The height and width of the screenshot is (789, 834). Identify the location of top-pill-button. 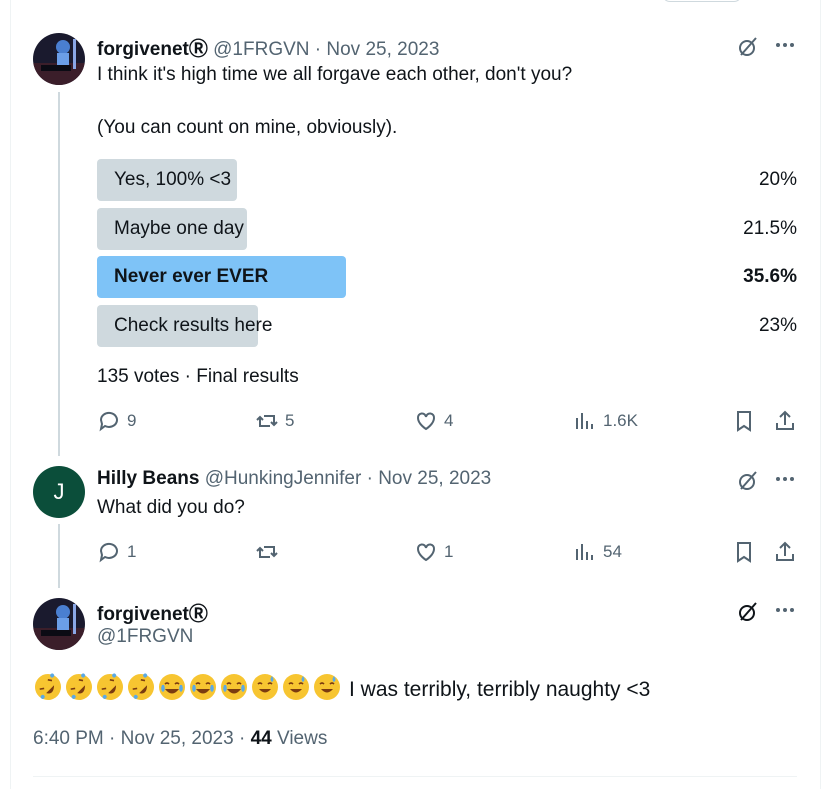
(702, 1).